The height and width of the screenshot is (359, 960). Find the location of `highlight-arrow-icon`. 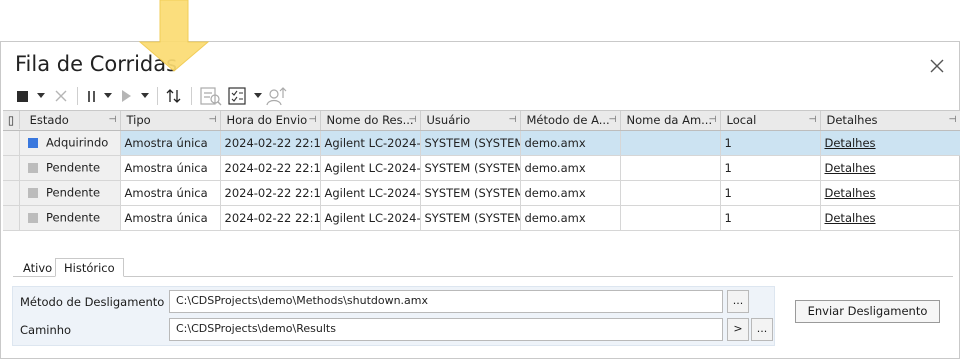

highlight-arrow-icon is located at coordinates (174, 36).